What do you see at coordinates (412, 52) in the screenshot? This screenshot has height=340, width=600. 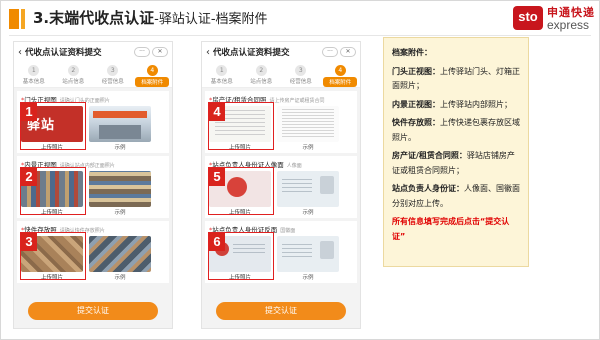 I see `panel-title: 档案附件：` at bounding box center [412, 52].